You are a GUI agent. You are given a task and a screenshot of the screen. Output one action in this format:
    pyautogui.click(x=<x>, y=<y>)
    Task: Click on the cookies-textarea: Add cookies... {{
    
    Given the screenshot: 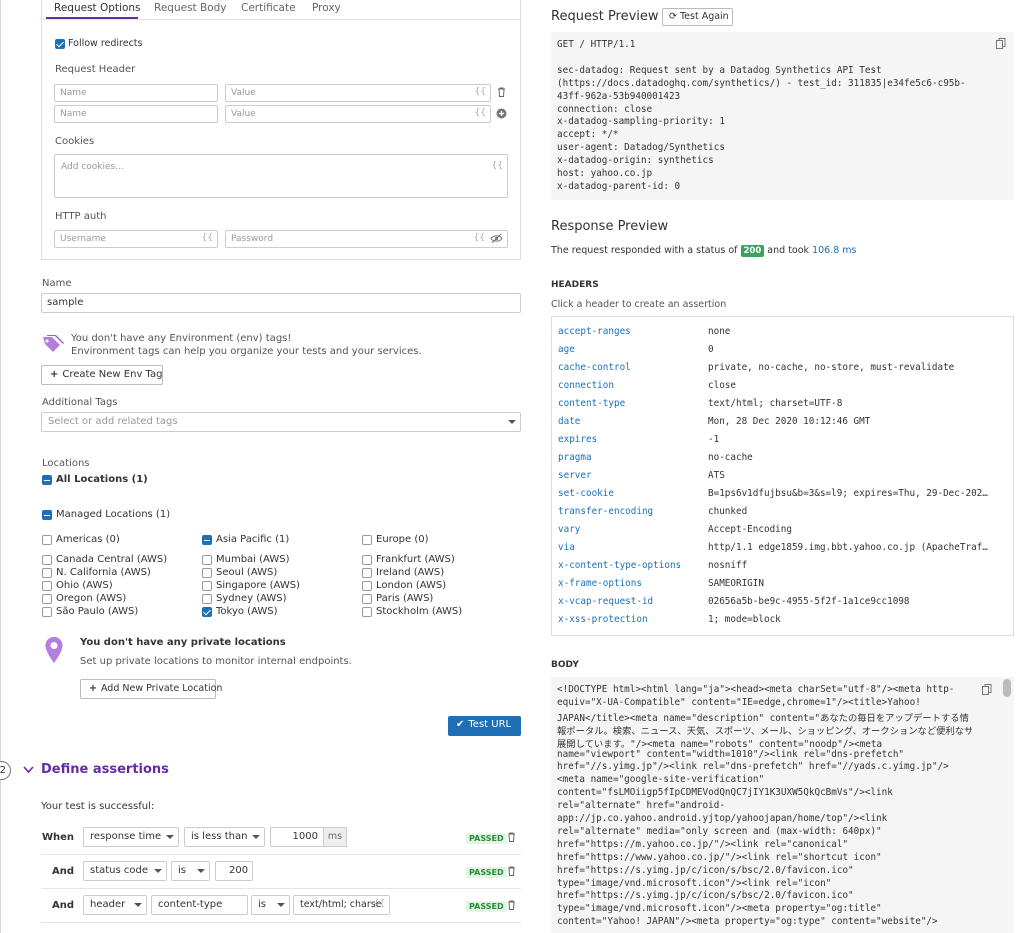 What is the action you would take?
    pyautogui.click(x=281, y=176)
    